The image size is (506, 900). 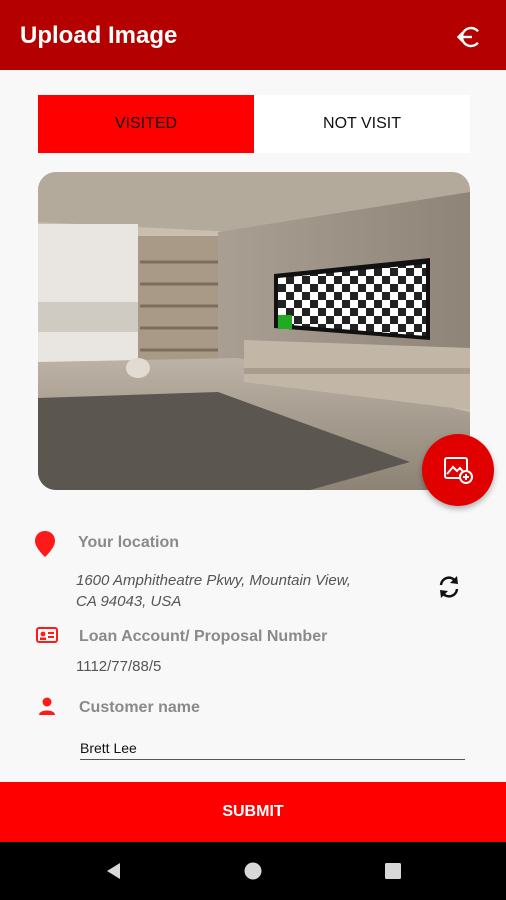 I want to click on add-photo-button, so click(x=458, y=470).